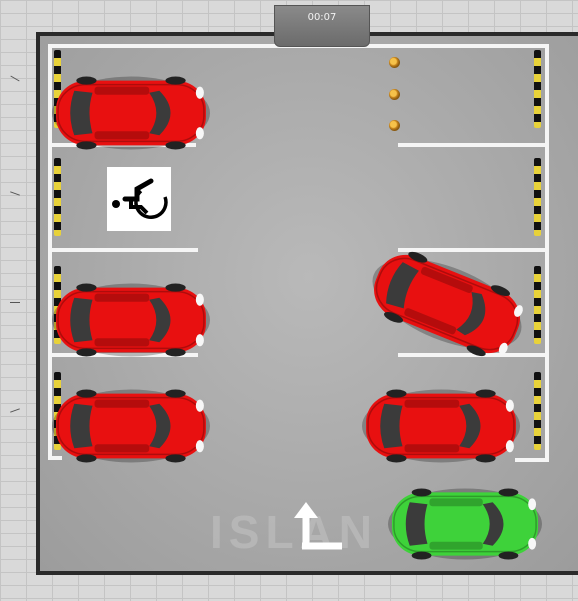 The image size is (578, 601). Describe the element at coordinates (465, 524) in the screenshot. I see `player-car` at that location.